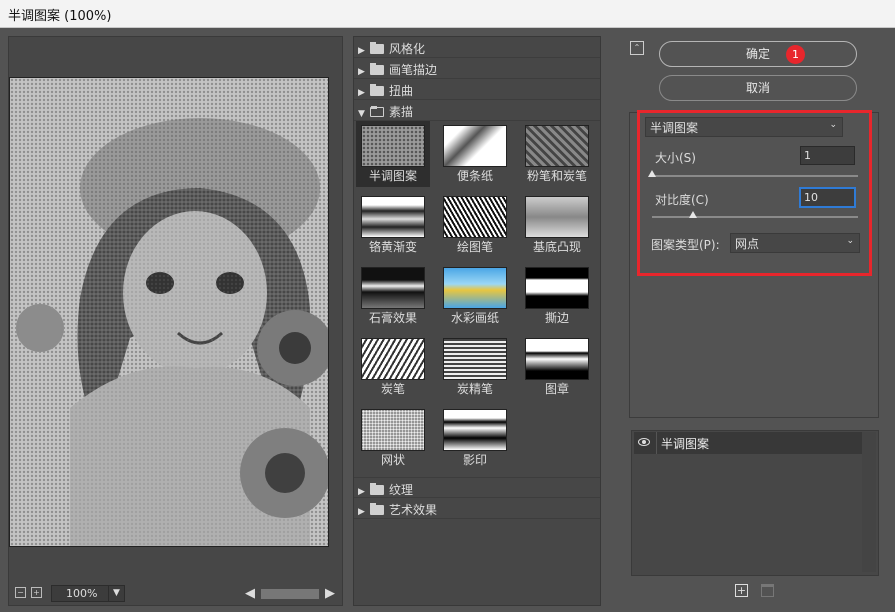  What do you see at coordinates (330, 593) in the screenshot?
I see `scroll-right-icon: ▶` at bounding box center [330, 593].